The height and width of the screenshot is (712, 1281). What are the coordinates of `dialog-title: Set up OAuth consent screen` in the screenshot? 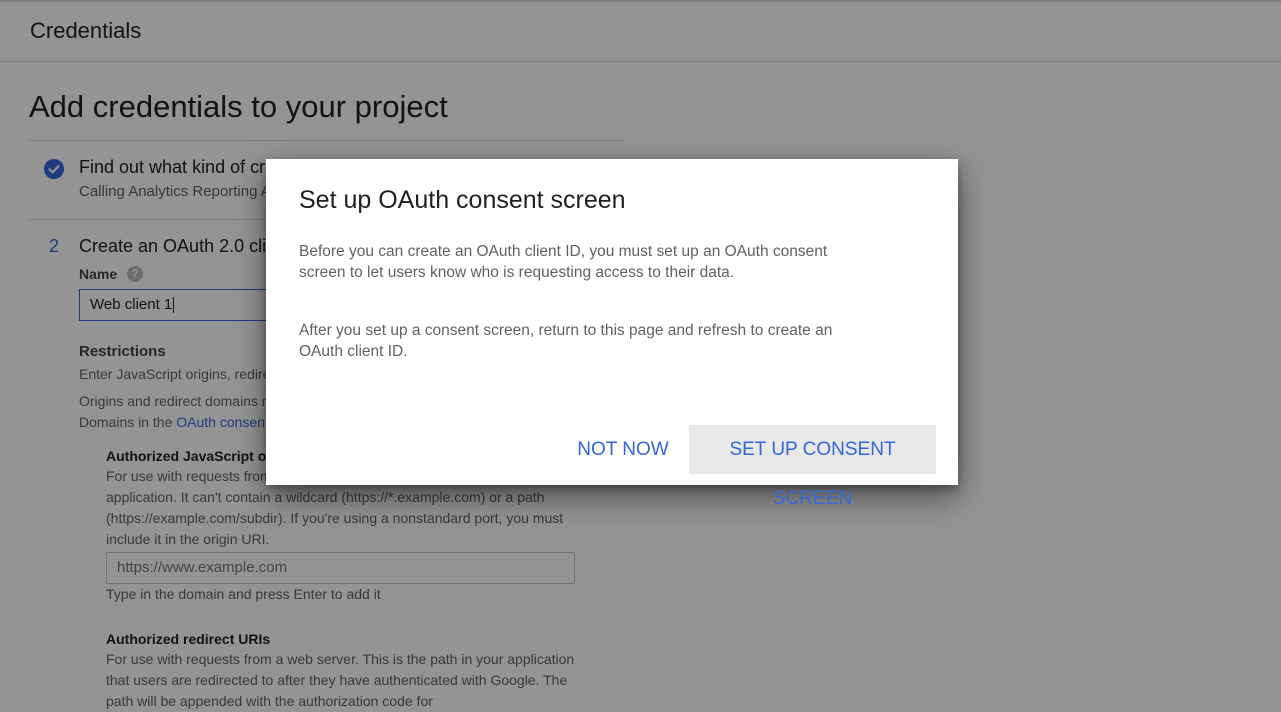 It's located at (462, 200).